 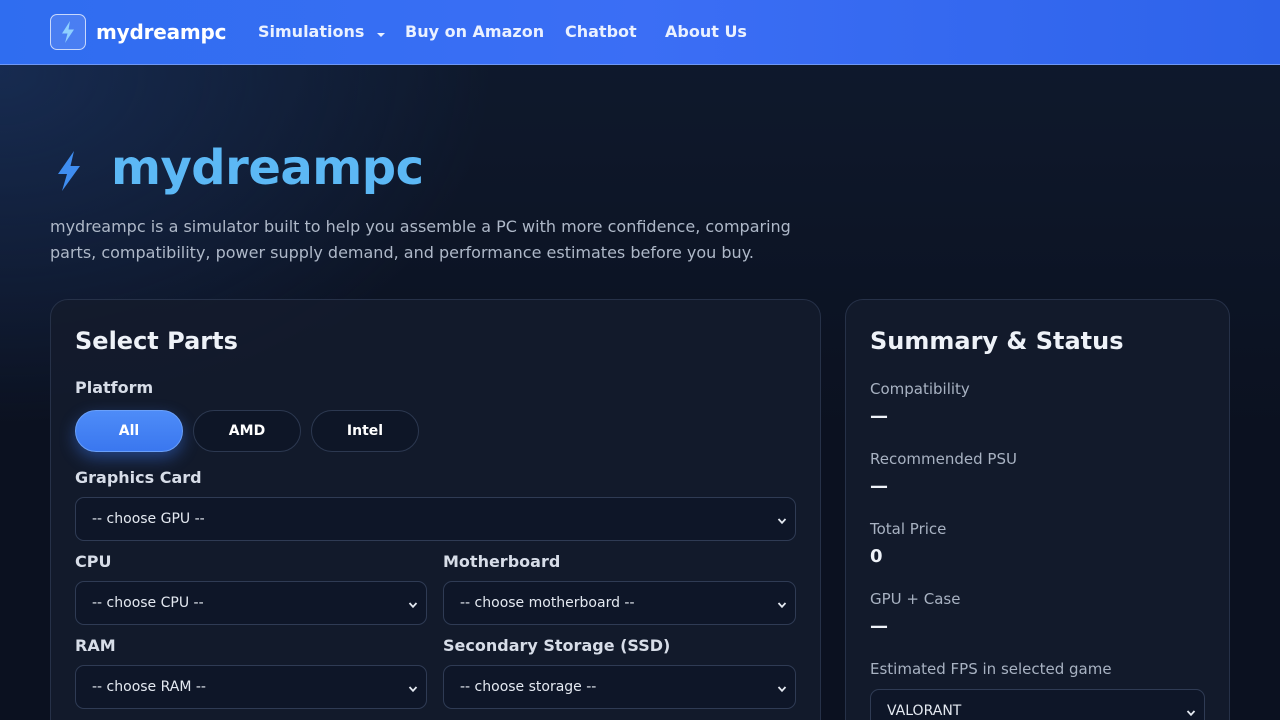 I want to click on motherboard-label: Motherboard, so click(x=502, y=561).